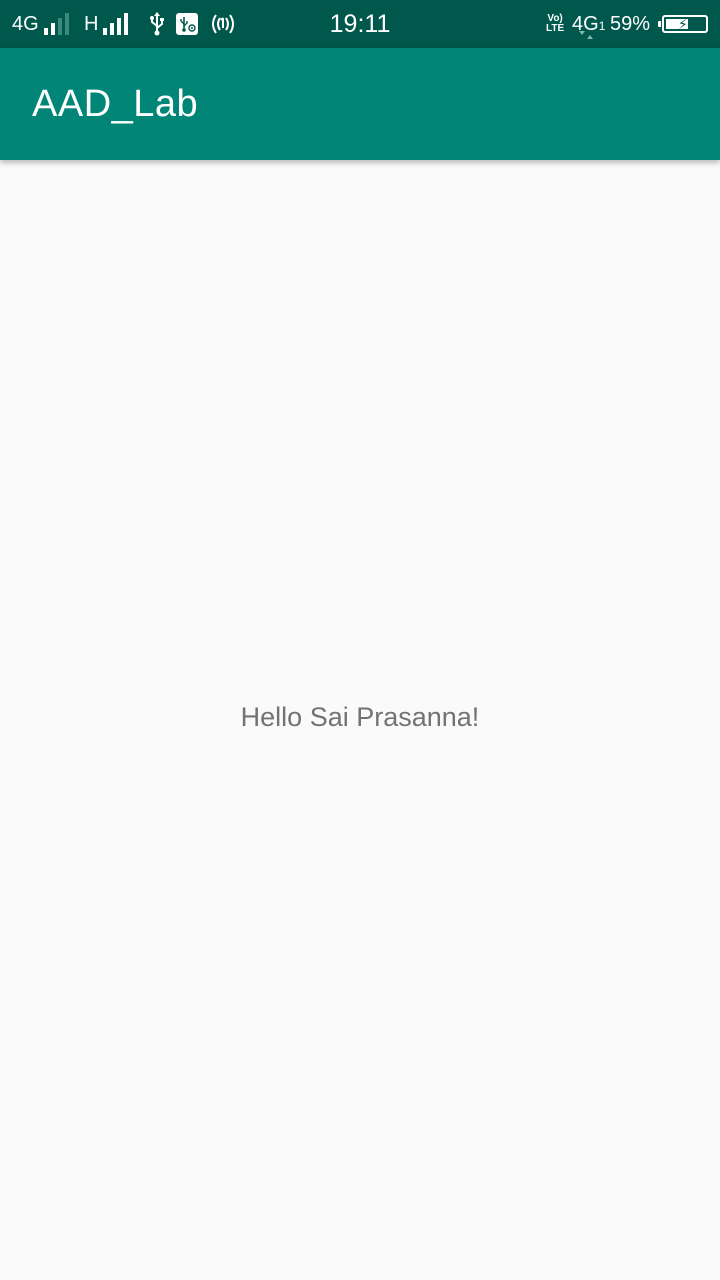 This screenshot has width=720, height=1280. I want to click on clock-text: 19:11, so click(360, 23).